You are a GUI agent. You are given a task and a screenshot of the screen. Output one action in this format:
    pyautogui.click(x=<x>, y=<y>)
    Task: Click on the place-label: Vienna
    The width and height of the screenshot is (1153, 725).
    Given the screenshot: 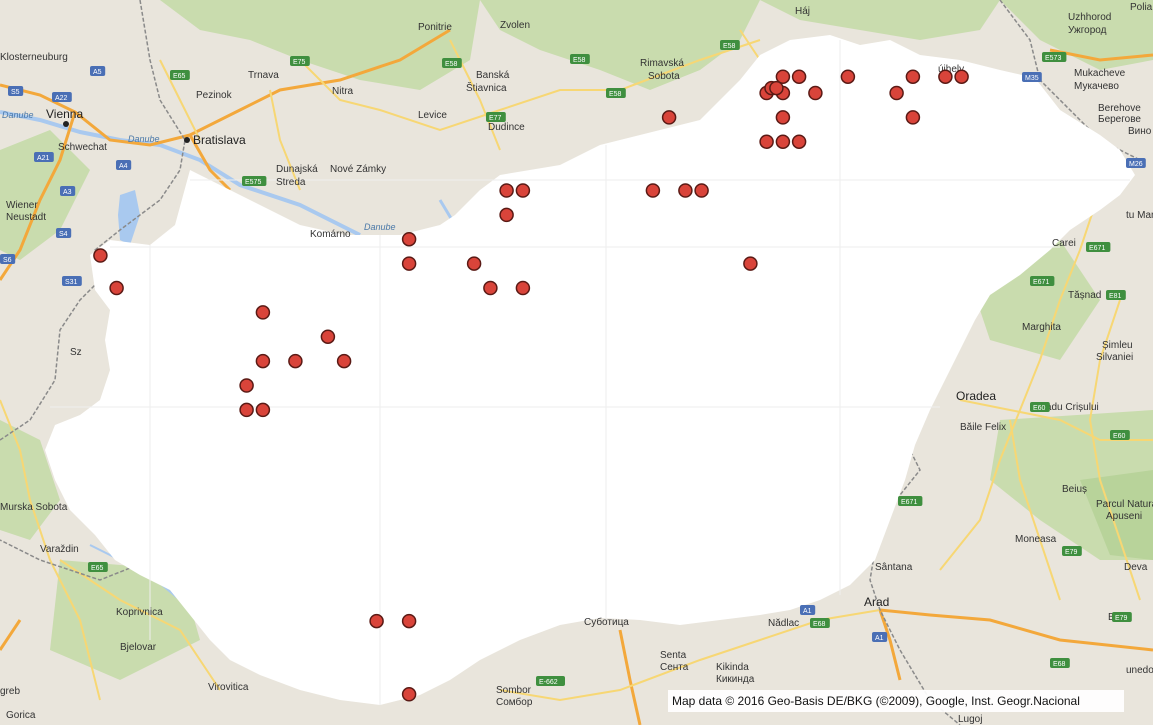 What is the action you would take?
    pyautogui.click(x=64, y=114)
    